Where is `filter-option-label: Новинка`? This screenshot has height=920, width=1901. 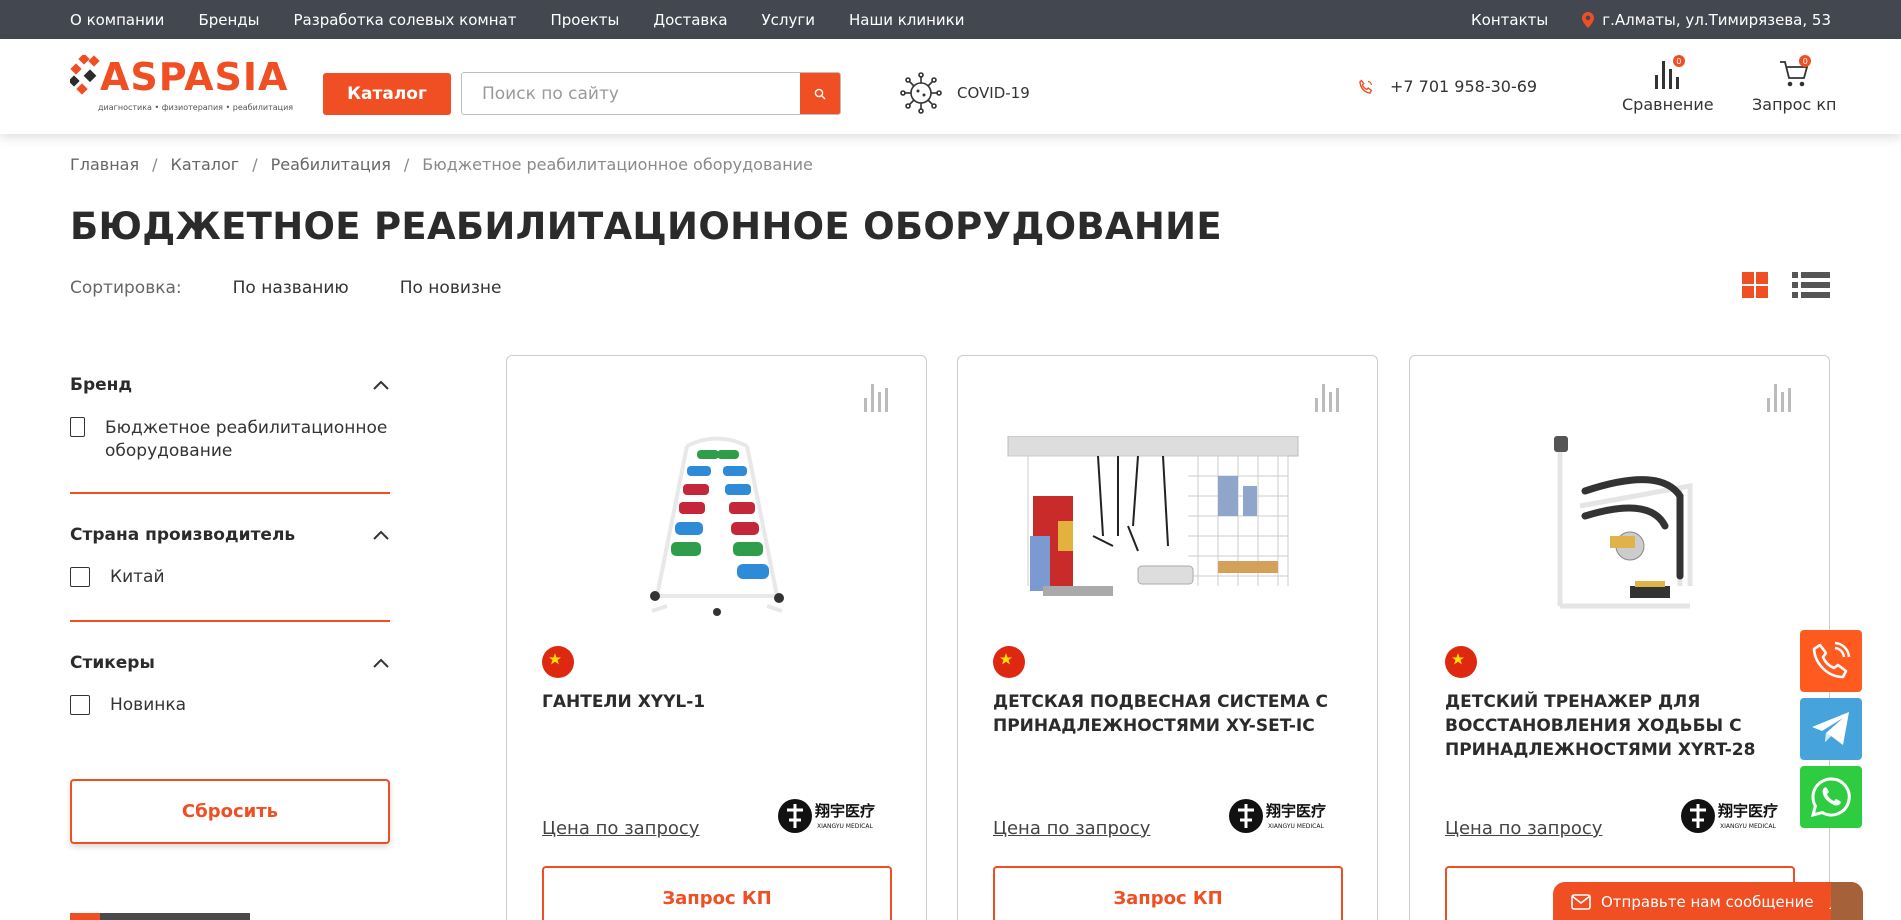 filter-option-label: Новинка is located at coordinates (148, 705).